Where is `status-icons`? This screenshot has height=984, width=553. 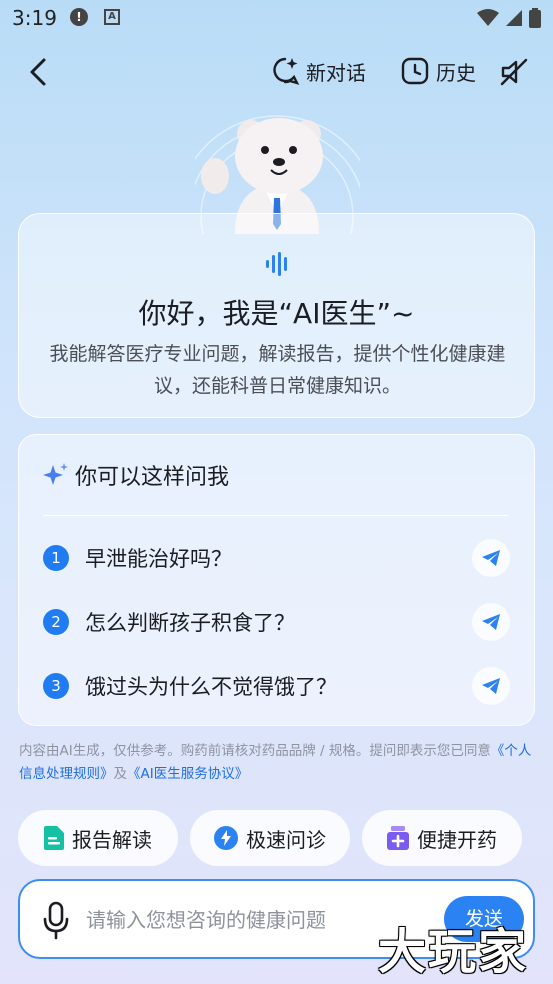
status-icons is located at coordinates (509, 18).